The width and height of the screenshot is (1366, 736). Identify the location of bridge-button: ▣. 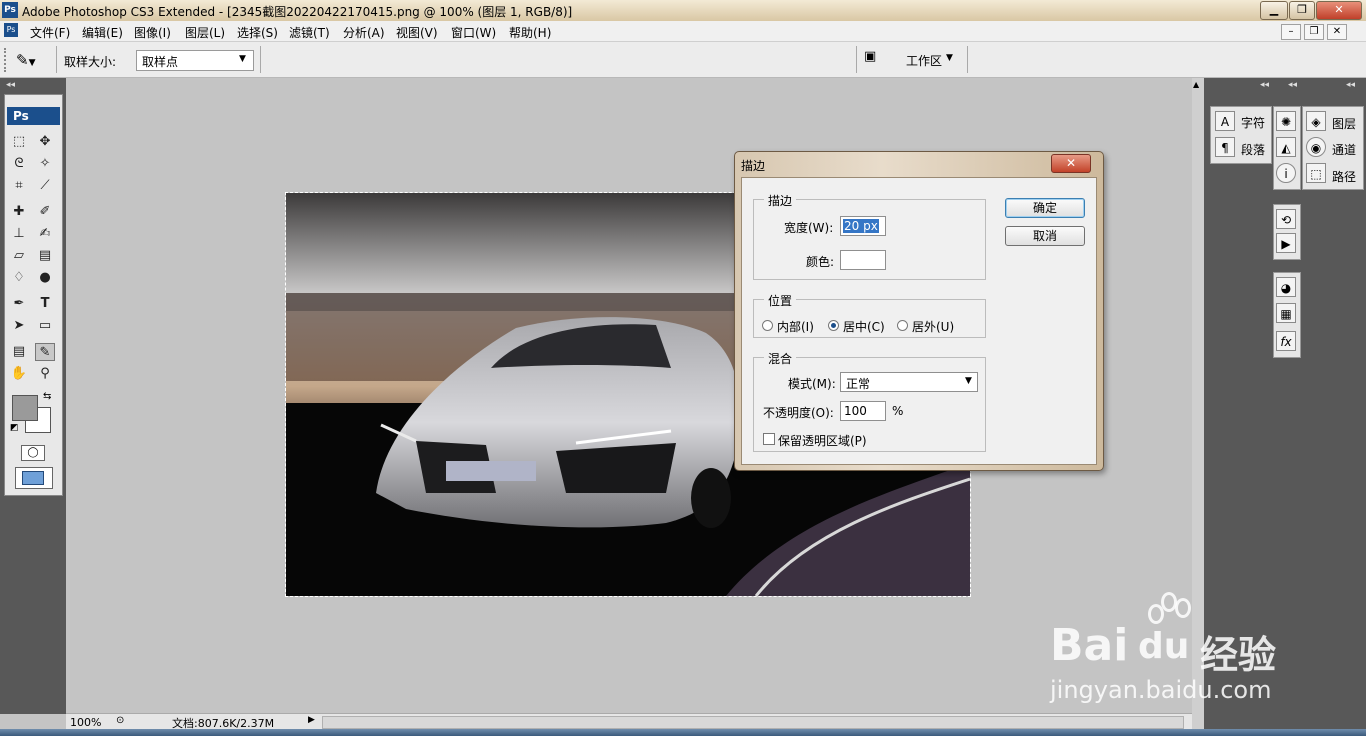
(875, 59).